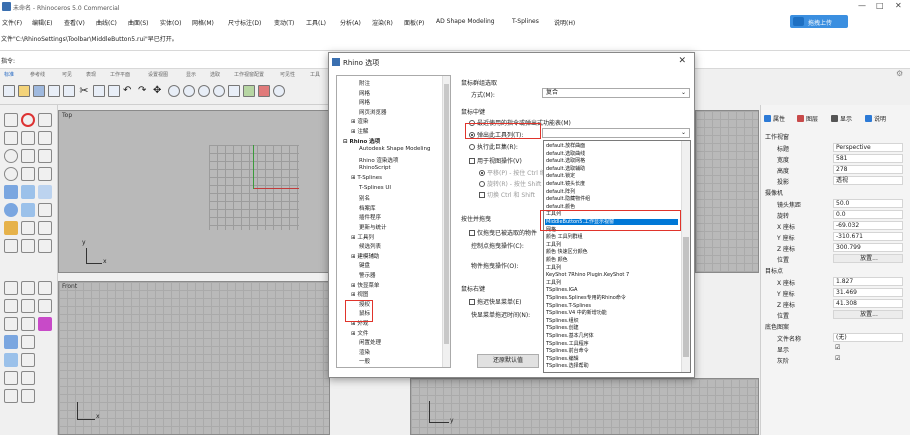 This screenshot has width=910, height=435. I want to click on maximize-button: □, so click(880, 5).